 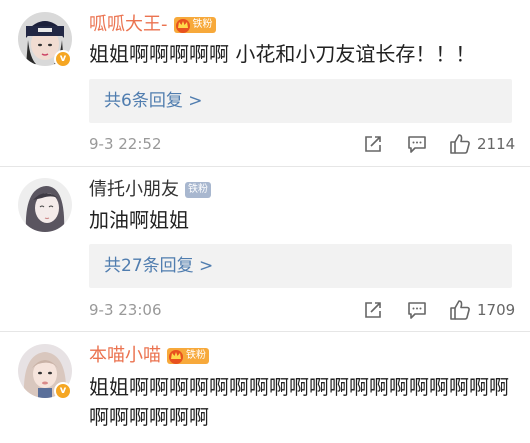 I want to click on username: 倩托小朋友, so click(x=134, y=190).